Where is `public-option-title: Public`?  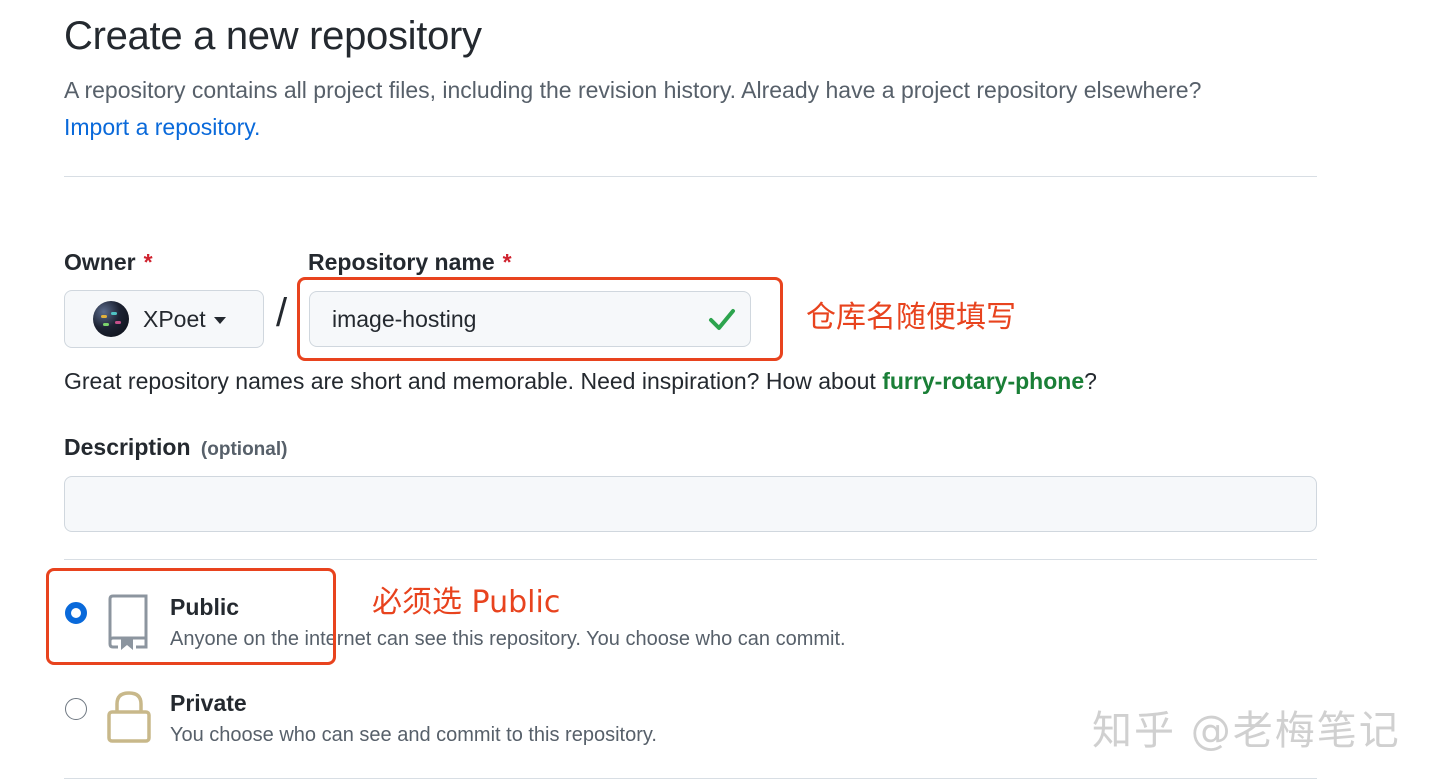
public-option-title: Public is located at coordinates (205, 607).